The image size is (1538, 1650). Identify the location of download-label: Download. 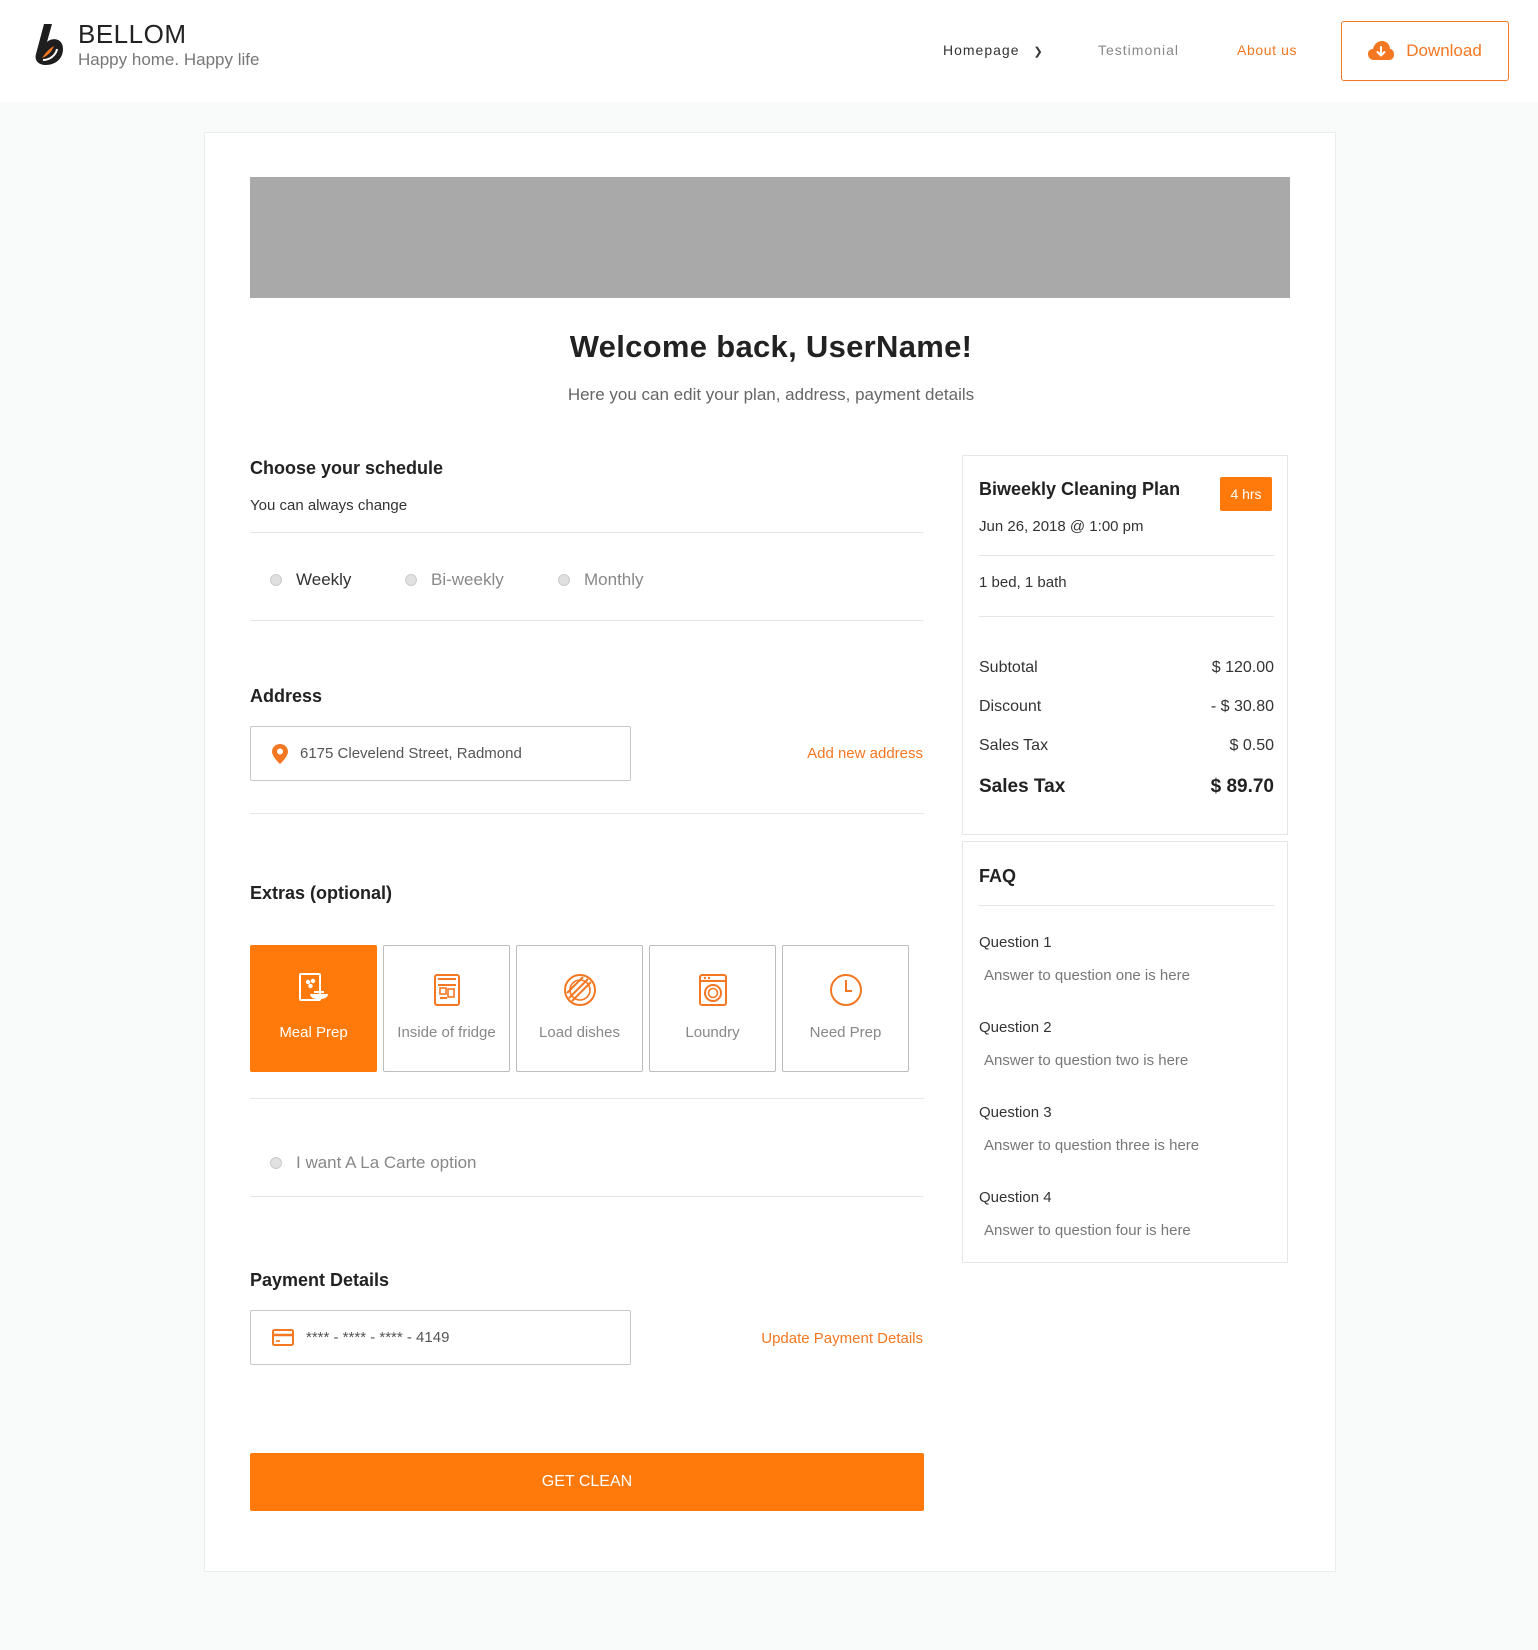
(1444, 50).